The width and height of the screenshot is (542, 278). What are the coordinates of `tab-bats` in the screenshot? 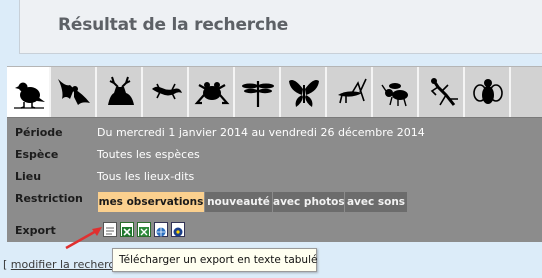 It's located at (75, 92).